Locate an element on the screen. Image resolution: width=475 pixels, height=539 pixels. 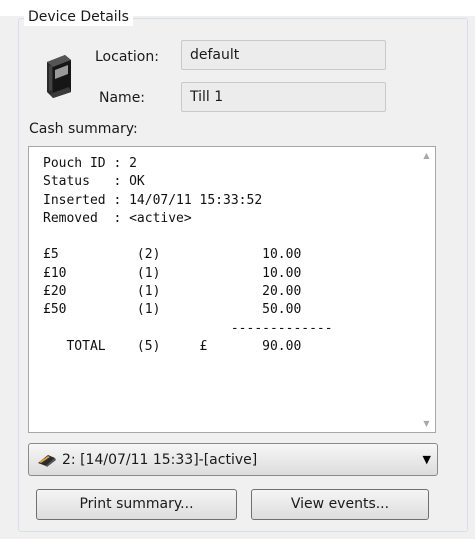
cash-summary-label: Cash summary: is located at coordinates (83, 129).